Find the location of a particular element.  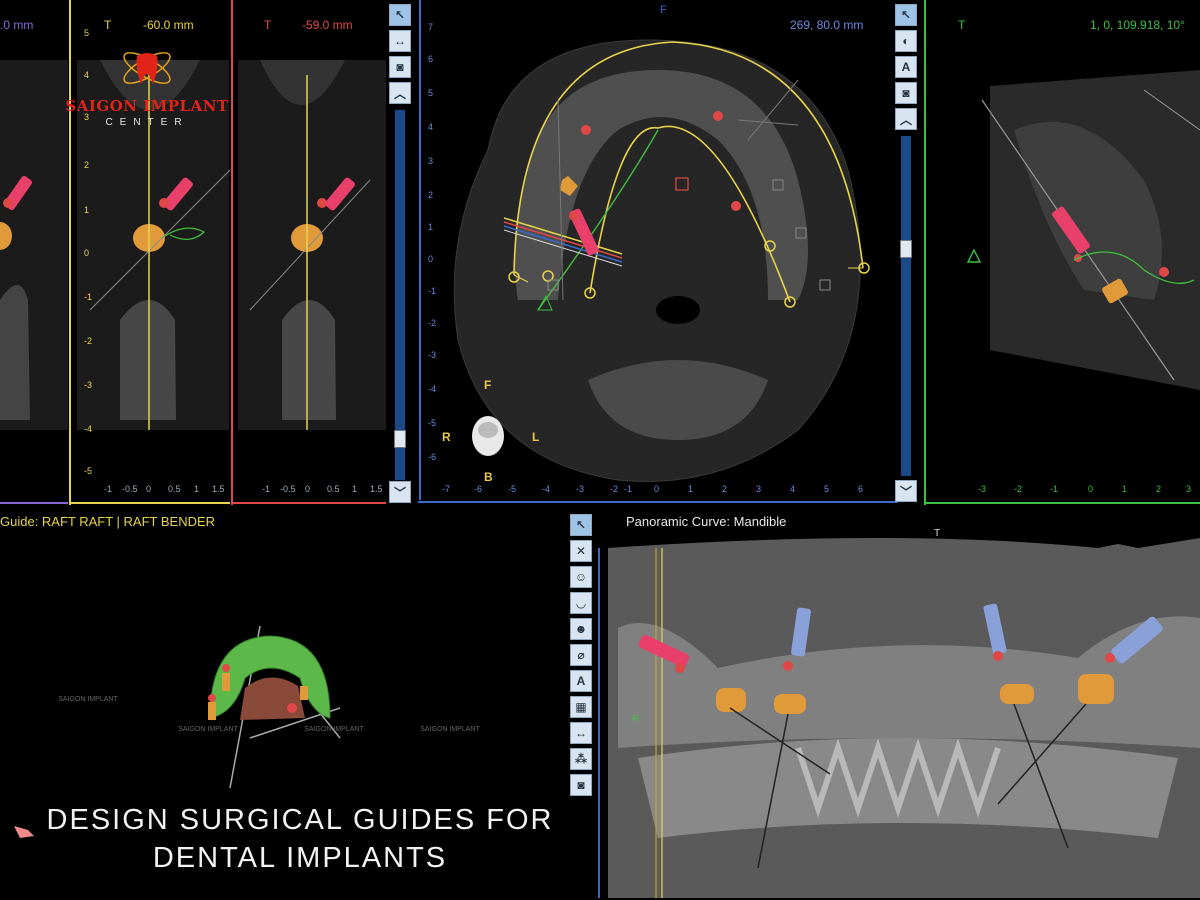

watermark-1: SAIGON IMPLANT is located at coordinates (88, 699).